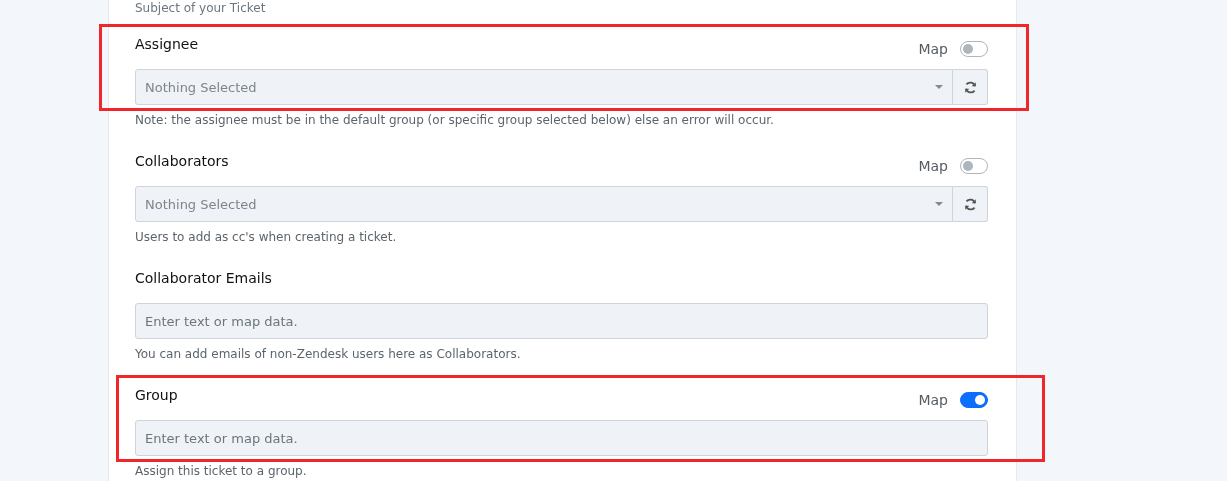  I want to click on help-text: Users to add as cc's when creating a ticket., so click(266, 237).